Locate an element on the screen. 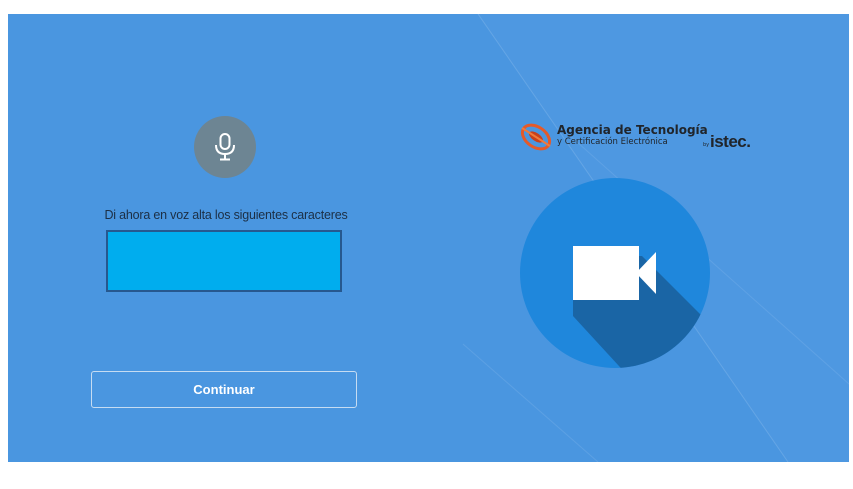 The image size is (853, 489). microphone-icon is located at coordinates (225, 147).